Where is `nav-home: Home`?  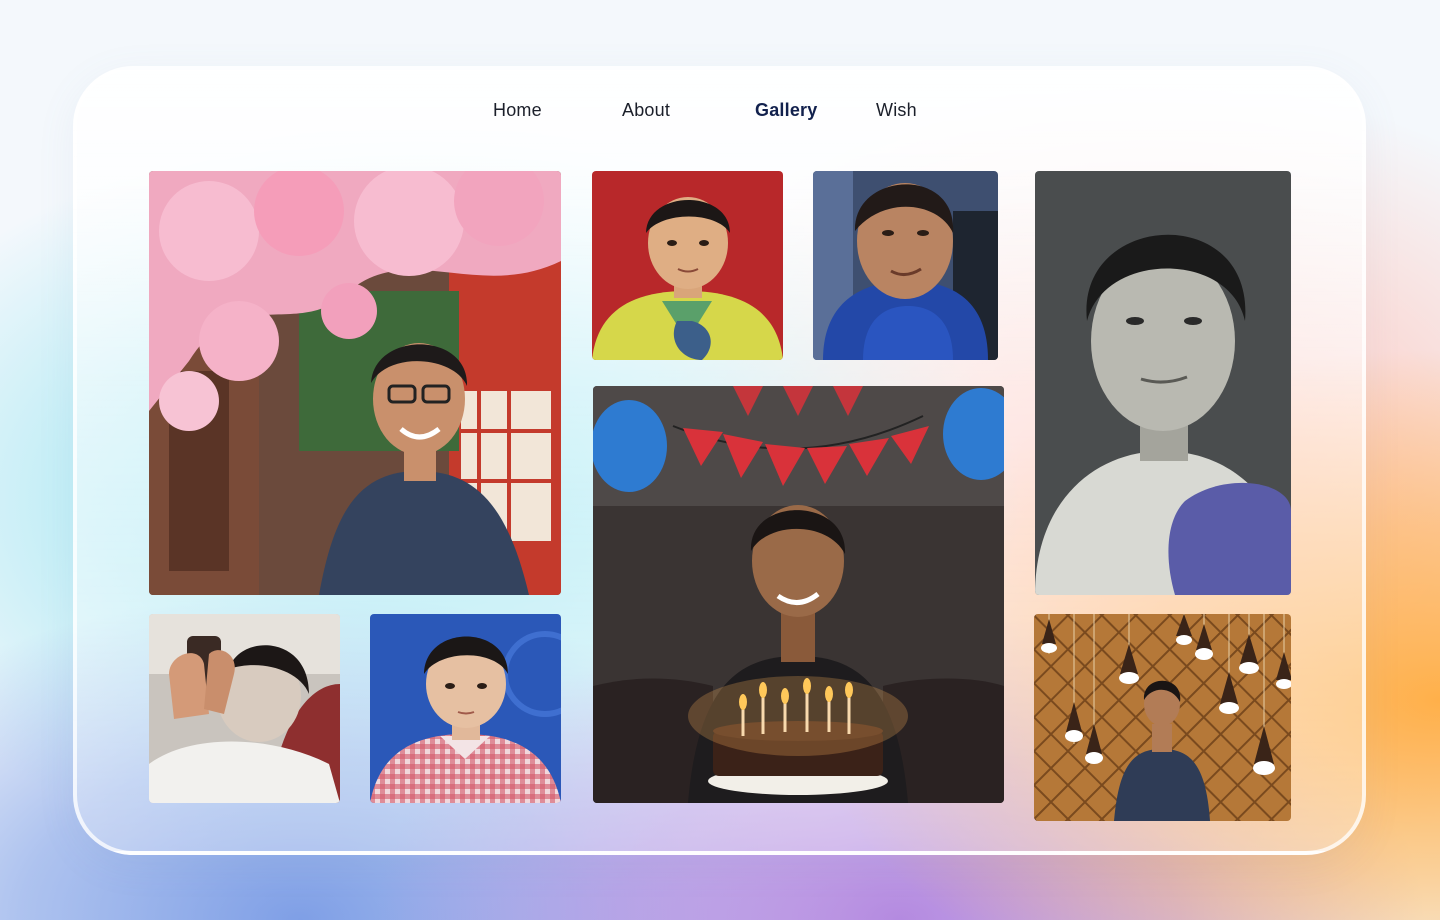 nav-home: Home is located at coordinates (517, 110).